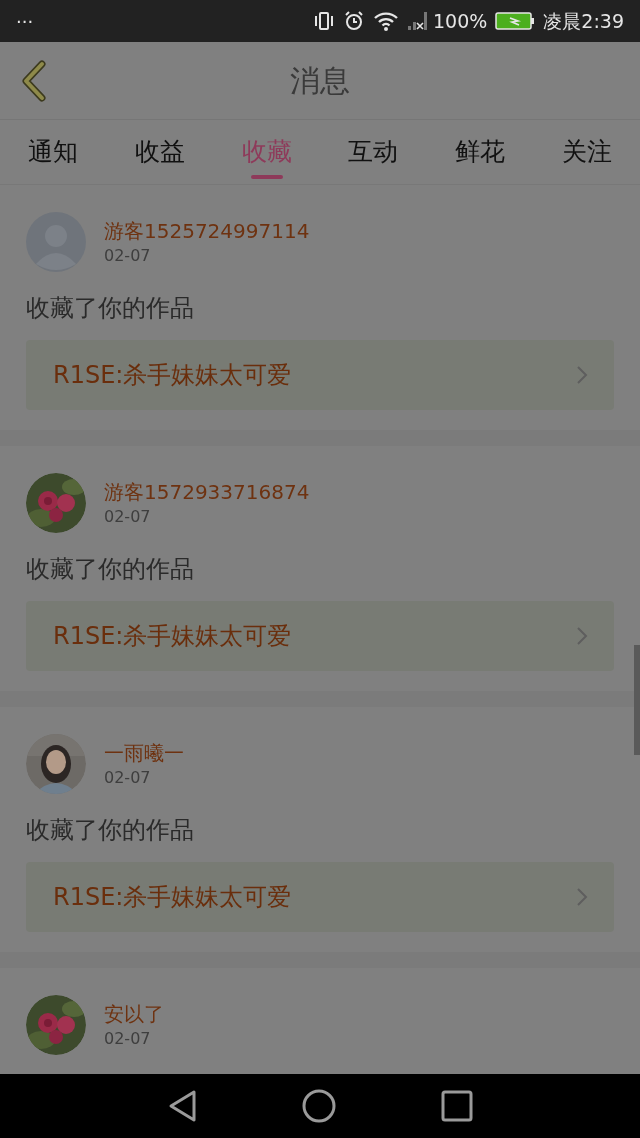 The height and width of the screenshot is (1138, 640). What do you see at coordinates (587, 152) in the screenshot?
I see `tab: 关注` at bounding box center [587, 152].